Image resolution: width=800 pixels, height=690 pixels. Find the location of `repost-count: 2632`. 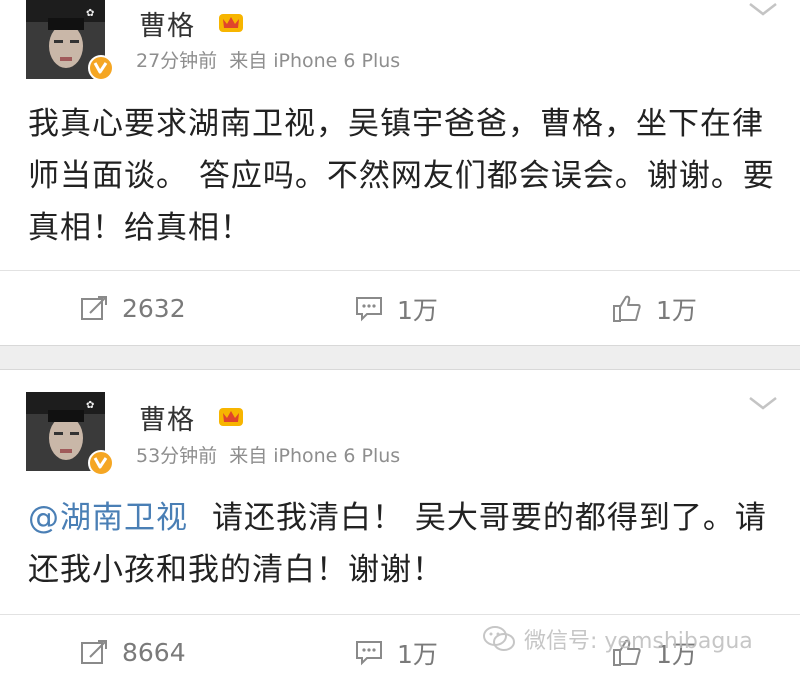

repost-count: 2632 is located at coordinates (154, 308).